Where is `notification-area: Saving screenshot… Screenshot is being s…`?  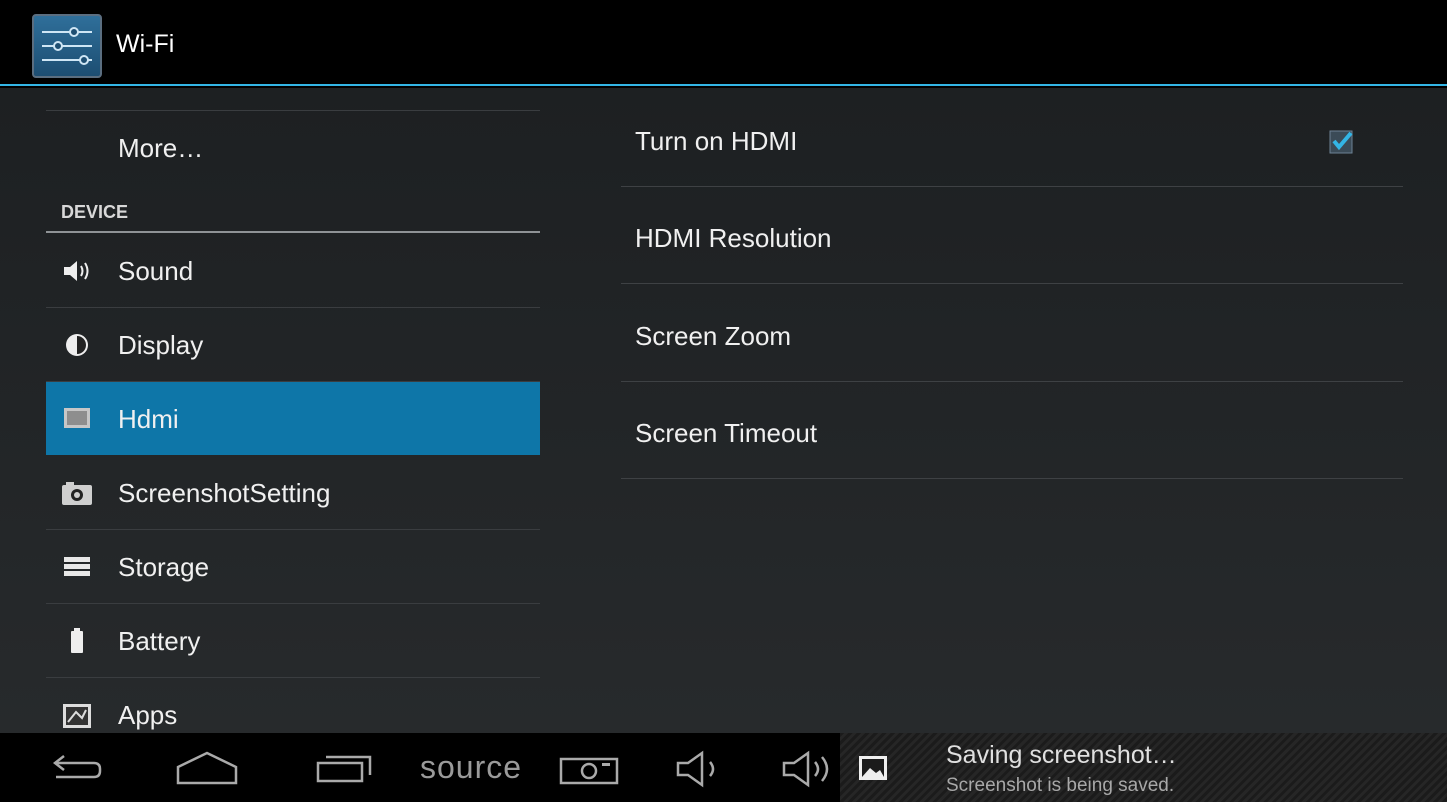 notification-area: Saving screenshot… Screenshot is being s… is located at coordinates (1143, 767).